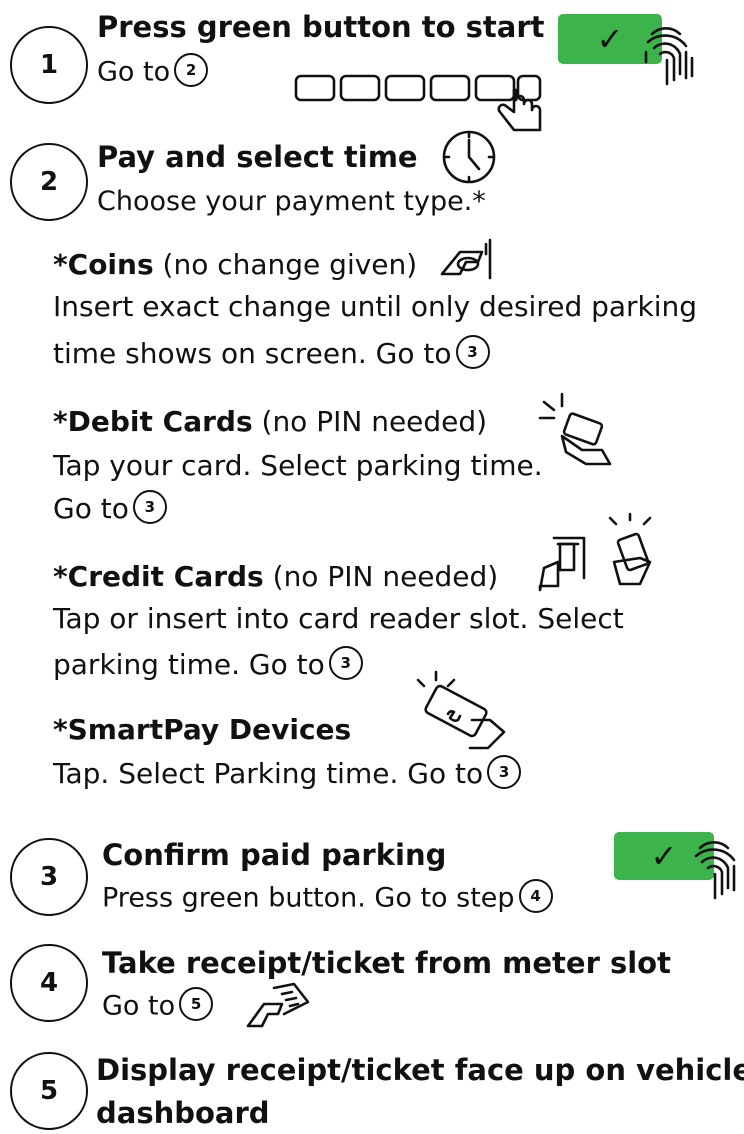 The height and width of the screenshot is (1134, 744). Describe the element at coordinates (321, 27) in the screenshot. I see `step-1-title: Press green button to start` at that location.